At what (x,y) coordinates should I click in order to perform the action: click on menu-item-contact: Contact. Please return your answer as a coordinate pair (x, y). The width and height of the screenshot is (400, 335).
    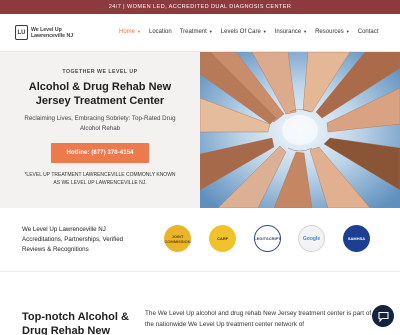
    Looking at the image, I should click on (368, 32).